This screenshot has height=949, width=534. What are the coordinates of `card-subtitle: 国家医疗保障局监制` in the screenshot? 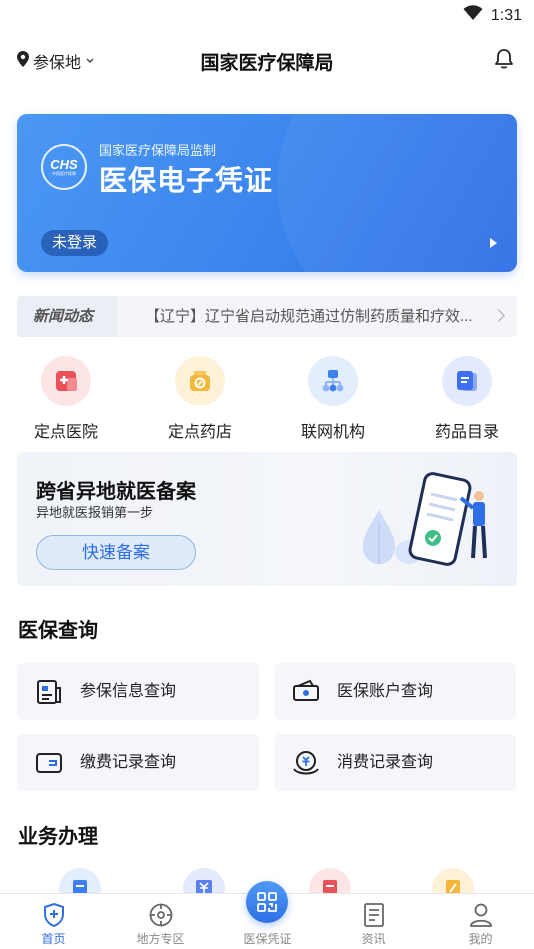 It's located at (158, 150).